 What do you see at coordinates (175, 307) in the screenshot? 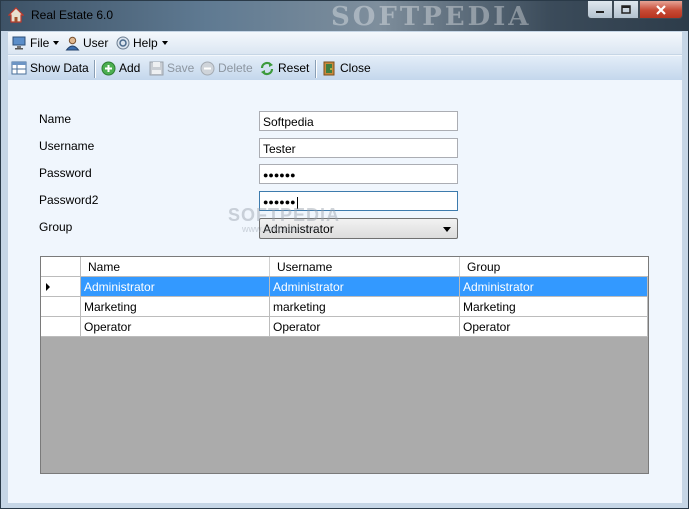
I see `cell-name: Marketing` at bounding box center [175, 307].